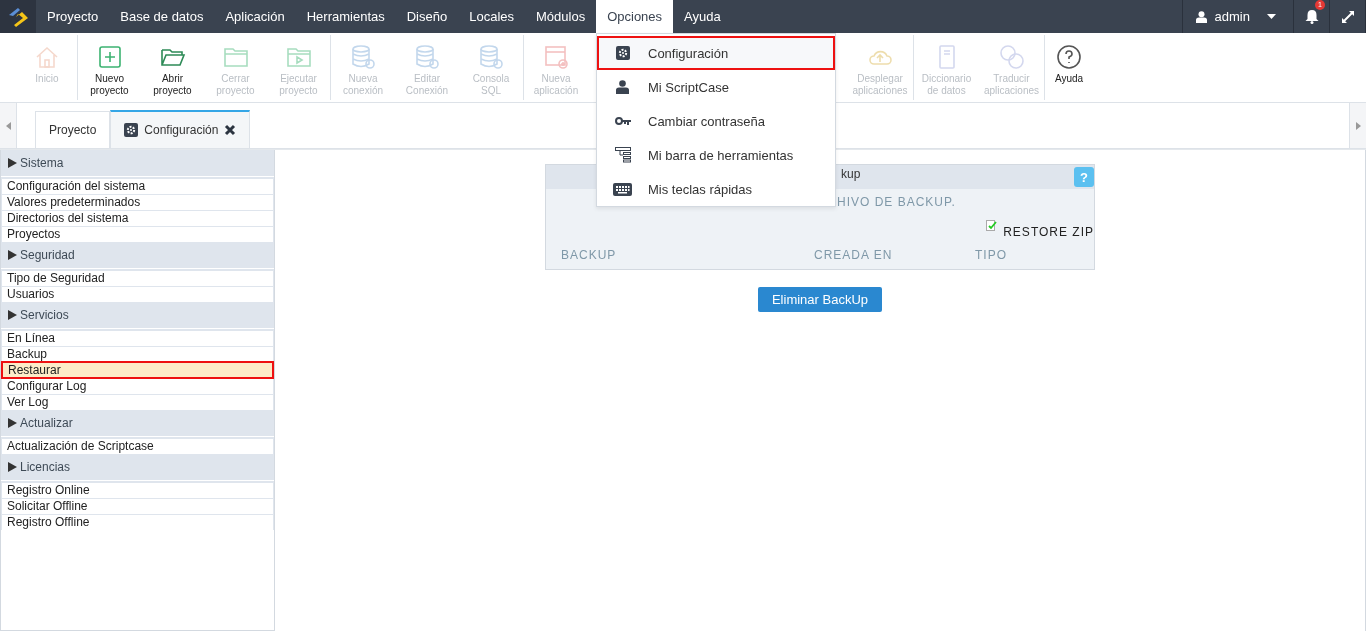  Describe the element at coordinates (73, 16) in the screenshot. I see `menu-item: Proyecto` at that location.